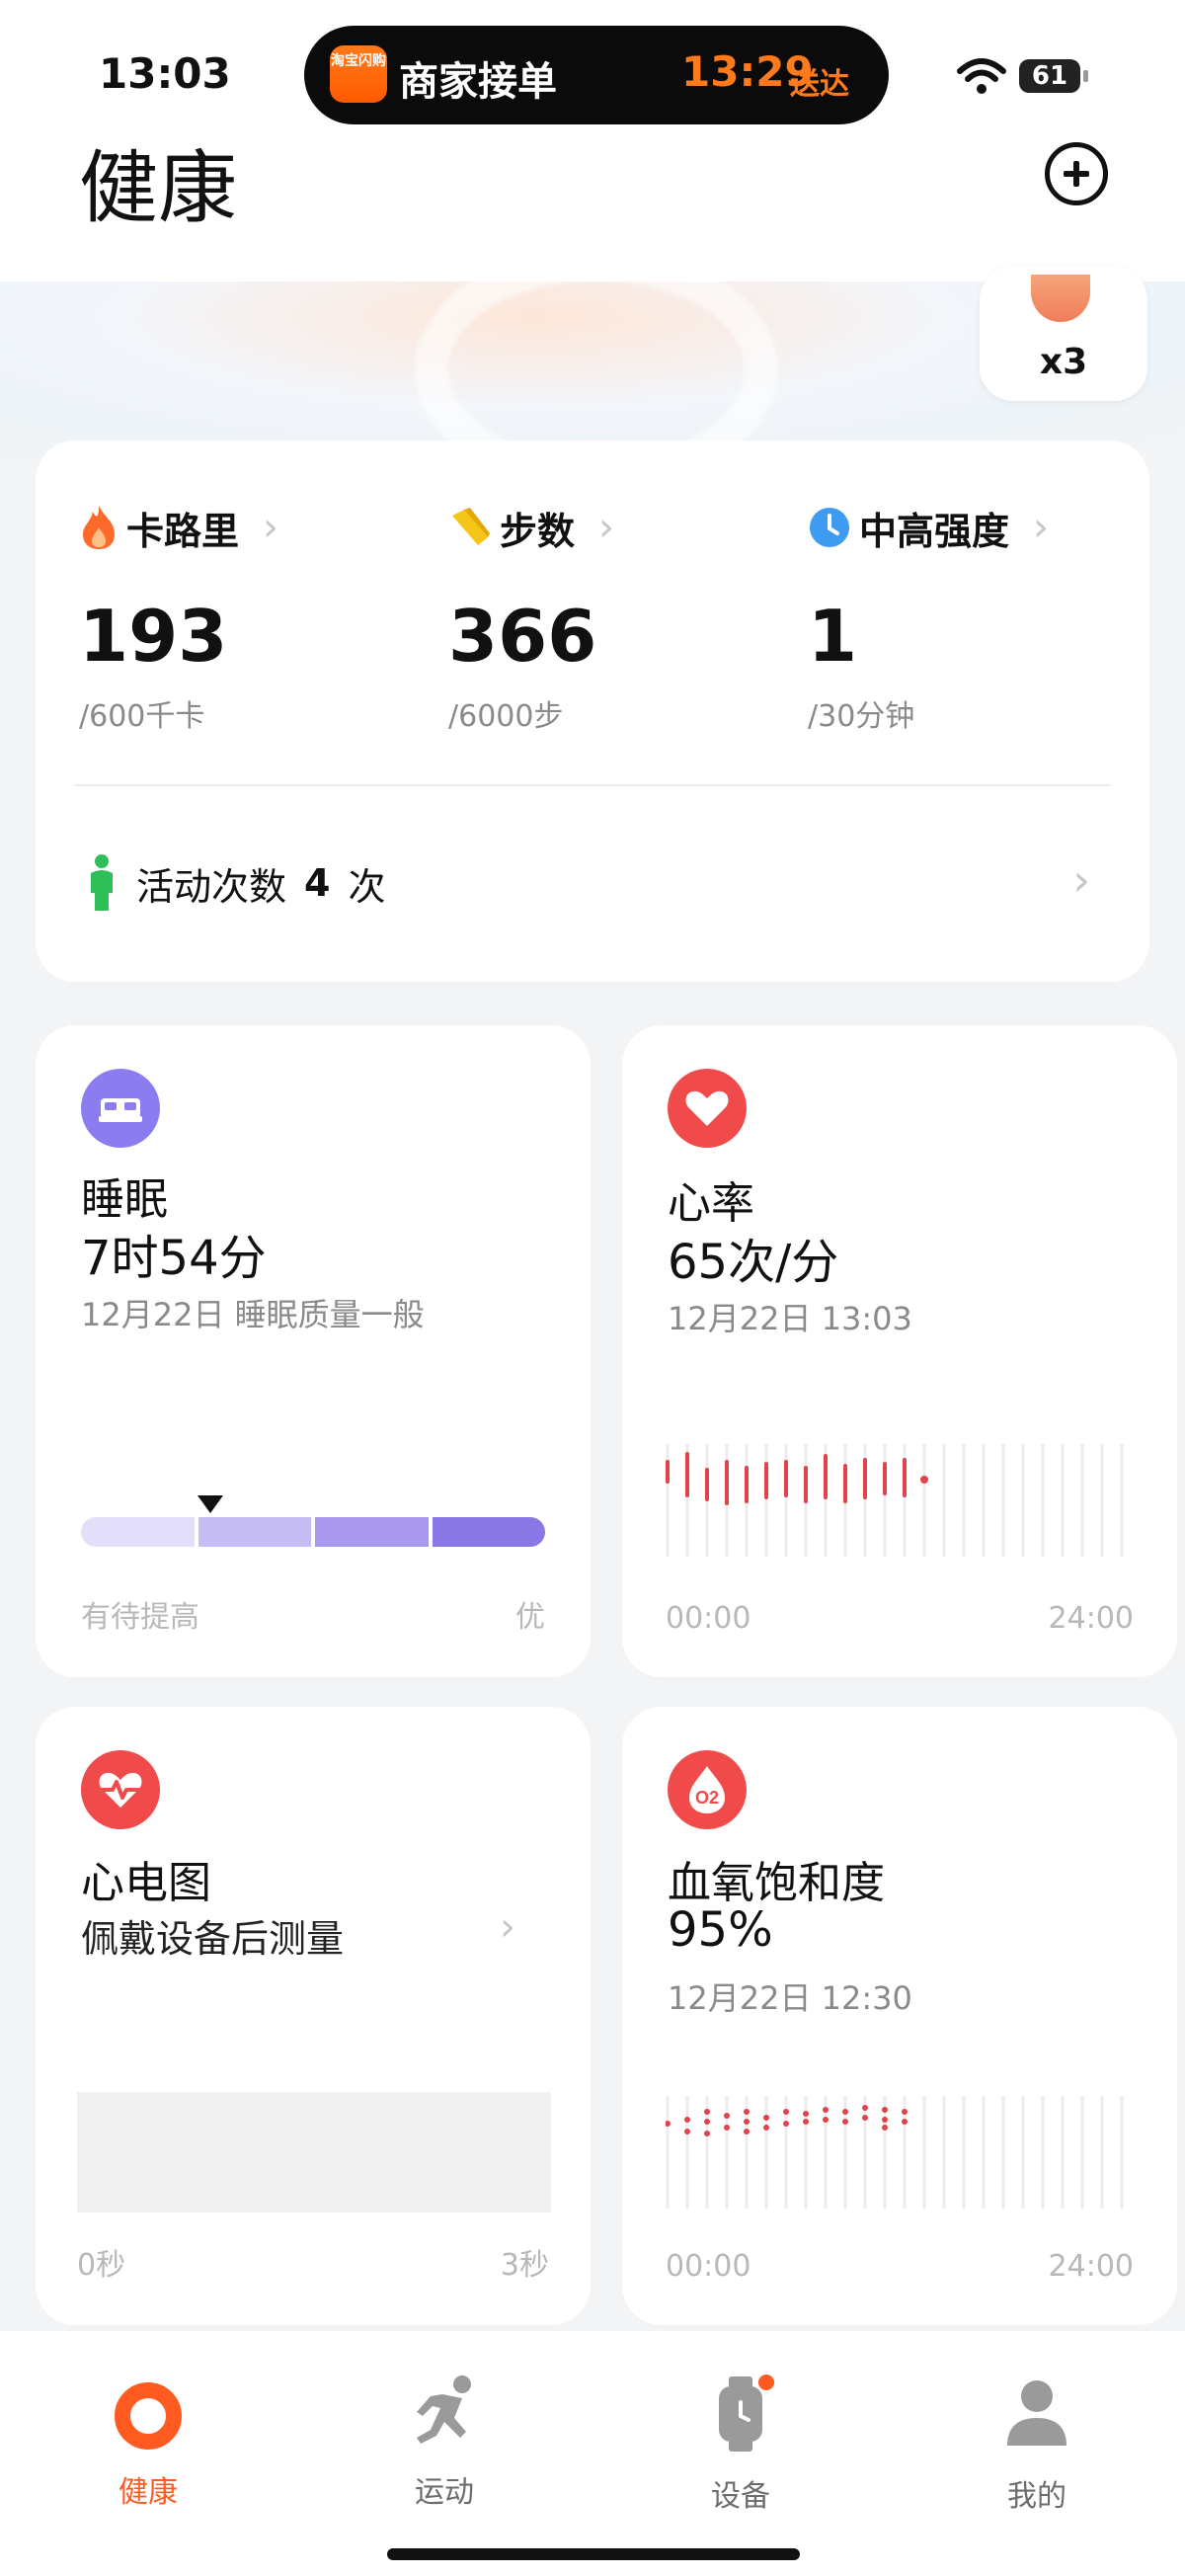 Image resolution: width=1185 pixels, height=2576 pixels. What do you see at coordinates (506, 716) in the screenshot?
I see `metric-goal: /6000步` at bounding box center [506, 716].